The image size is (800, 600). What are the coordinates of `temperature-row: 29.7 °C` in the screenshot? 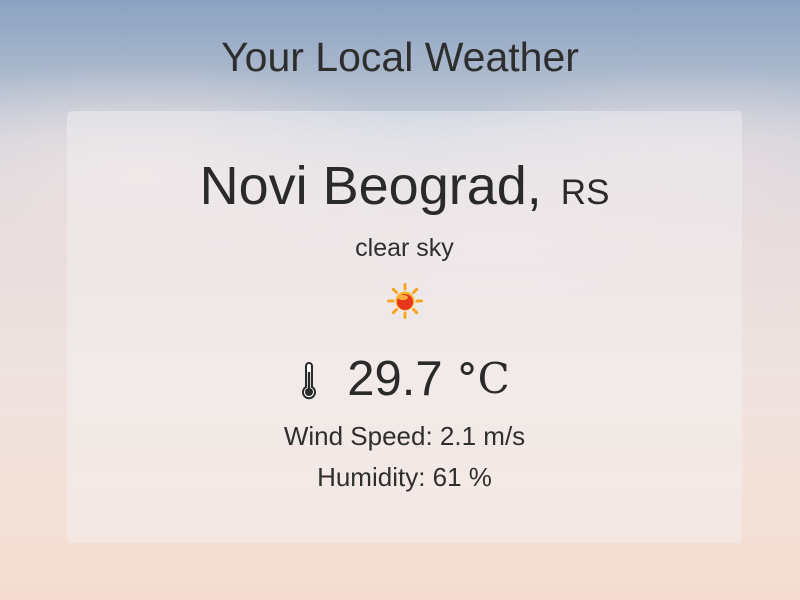 It's located at (404, 379).